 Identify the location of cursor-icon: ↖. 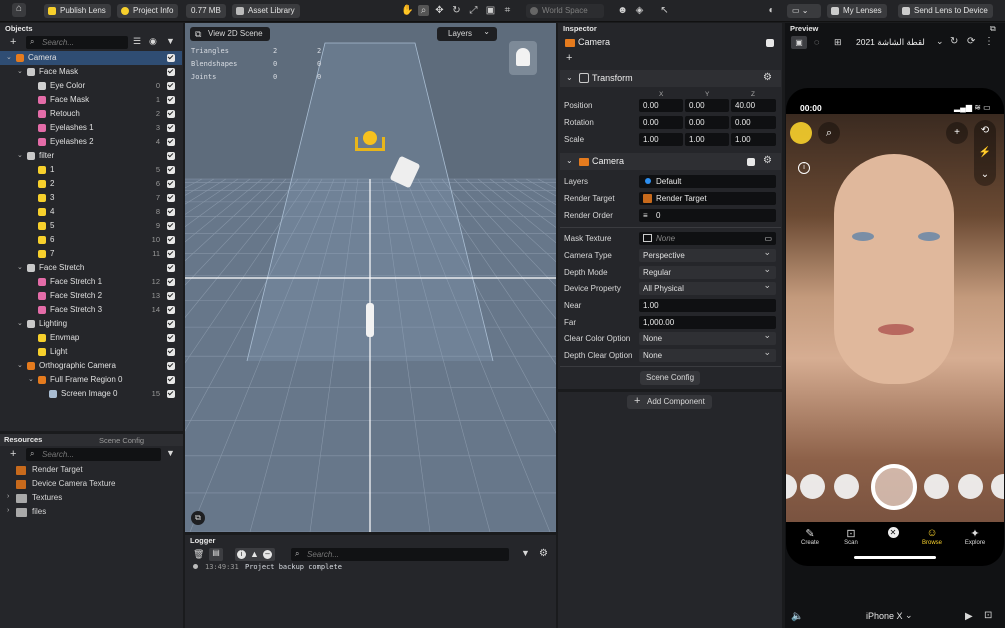
(664, 10).